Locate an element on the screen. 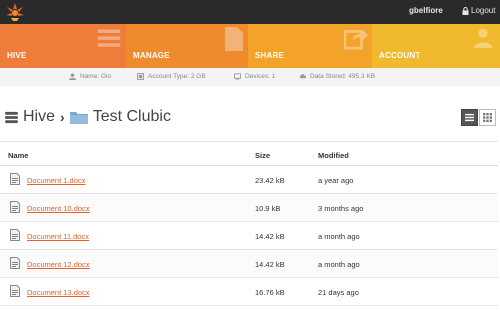  username-link: gbelfiore is located at coordinates (426, 10).